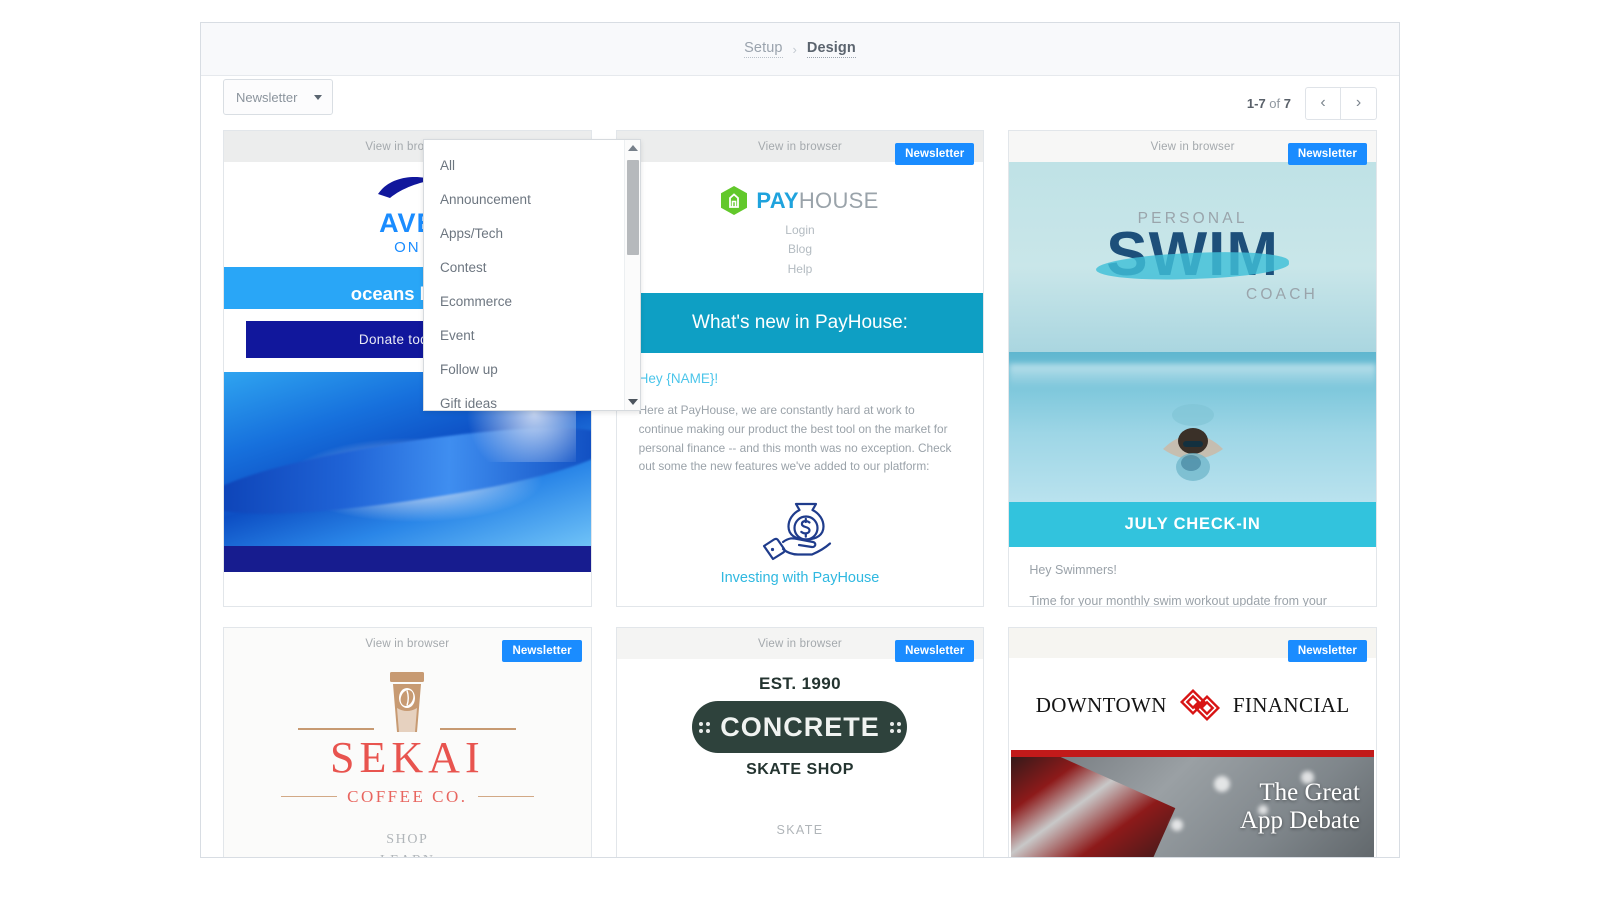 This screenshot has width=1600, height=900. What do you see at coordinates (1192, 442) in the screenshot?
I see `swimmer-figure` at bounding box center [1192, 442].